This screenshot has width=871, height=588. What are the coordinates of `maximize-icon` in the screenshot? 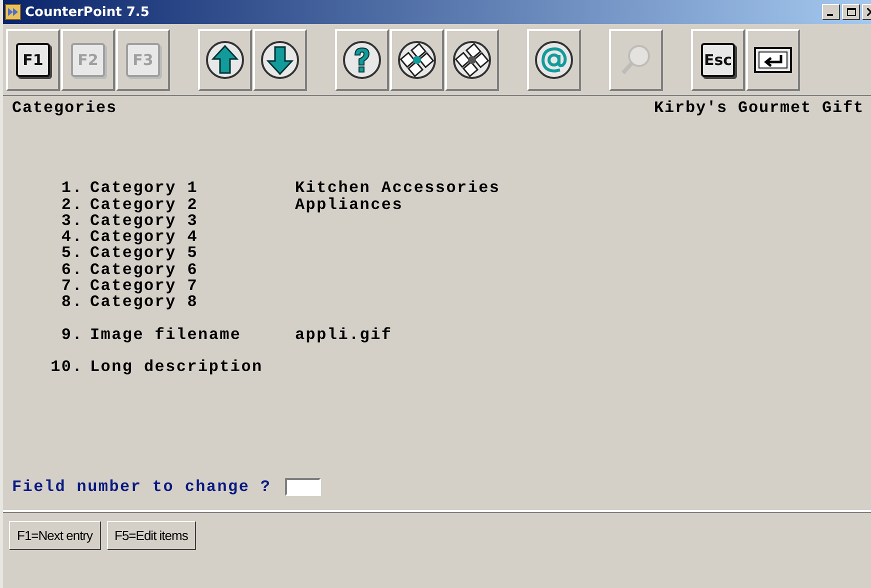 It's located at (851, 12).